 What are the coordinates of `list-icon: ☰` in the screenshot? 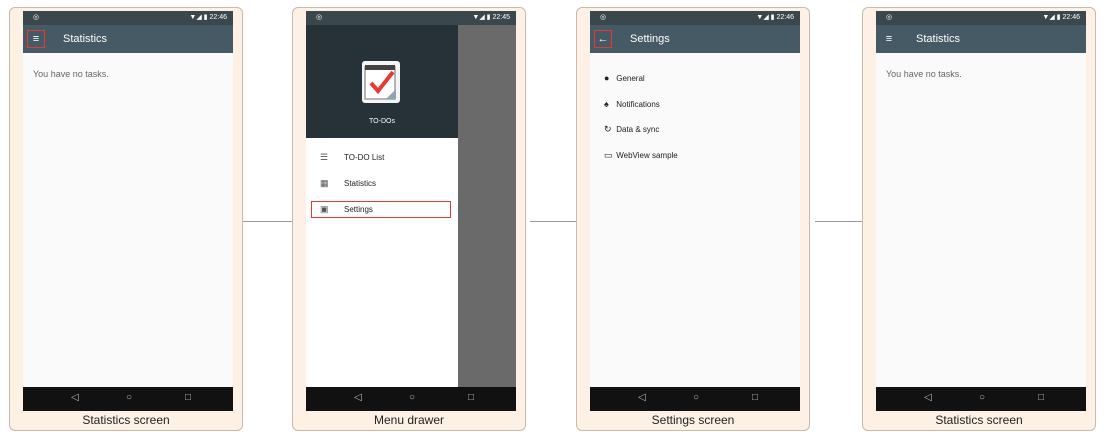 It's located at (324, 157).